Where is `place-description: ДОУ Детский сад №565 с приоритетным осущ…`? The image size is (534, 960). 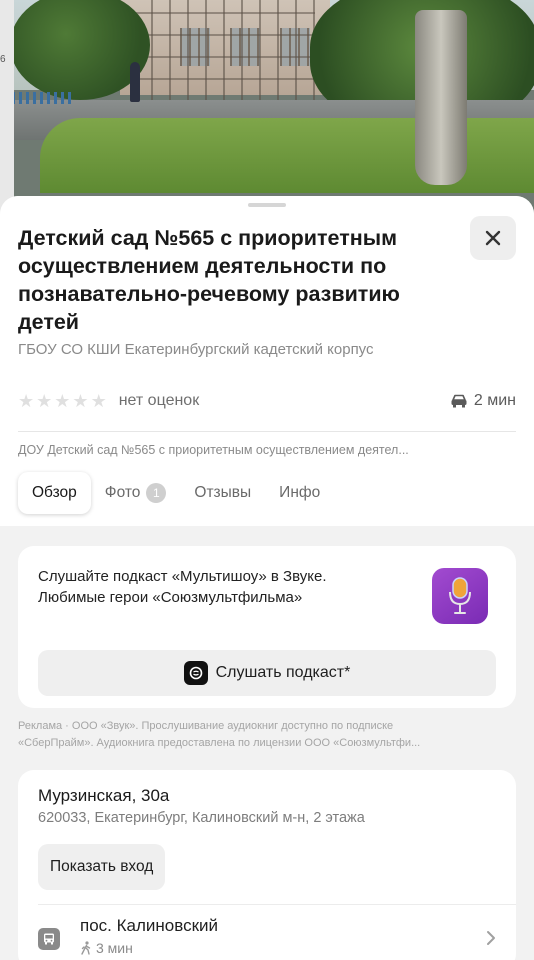
place-description: ДОУ Детский сад №565 с приоритетным осущ… is located at coordinates (267, 450).